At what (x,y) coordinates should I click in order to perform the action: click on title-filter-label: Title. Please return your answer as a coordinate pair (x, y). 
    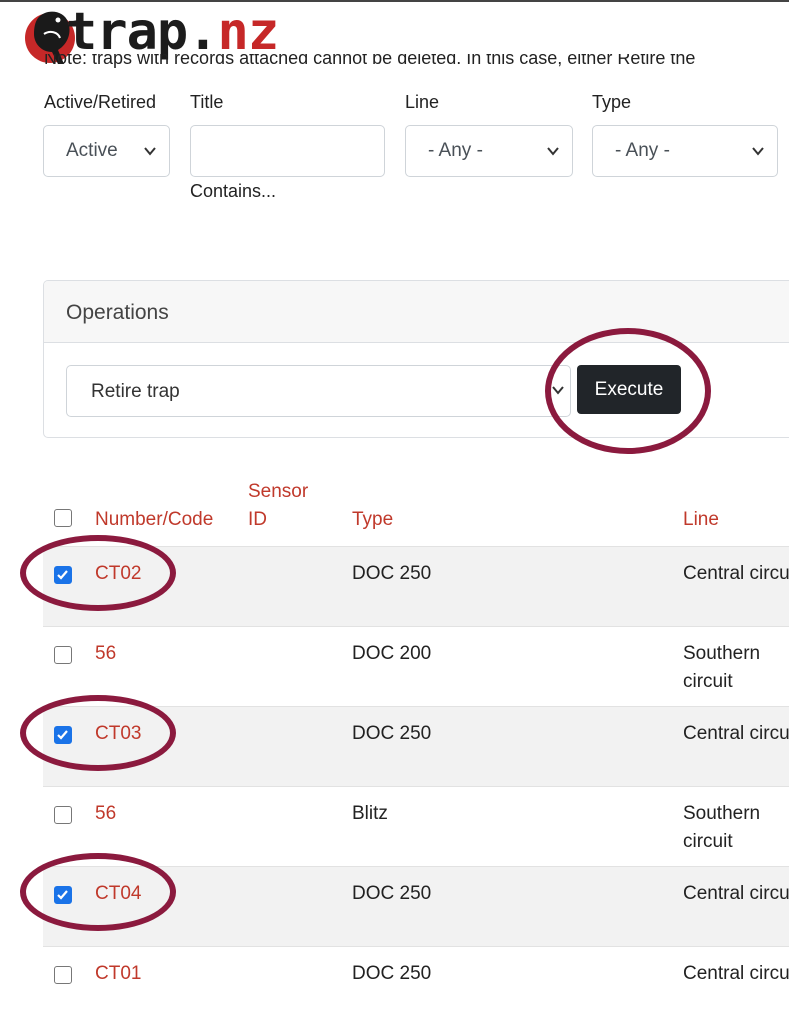
    Looking at the image, I should click on (207, 102).